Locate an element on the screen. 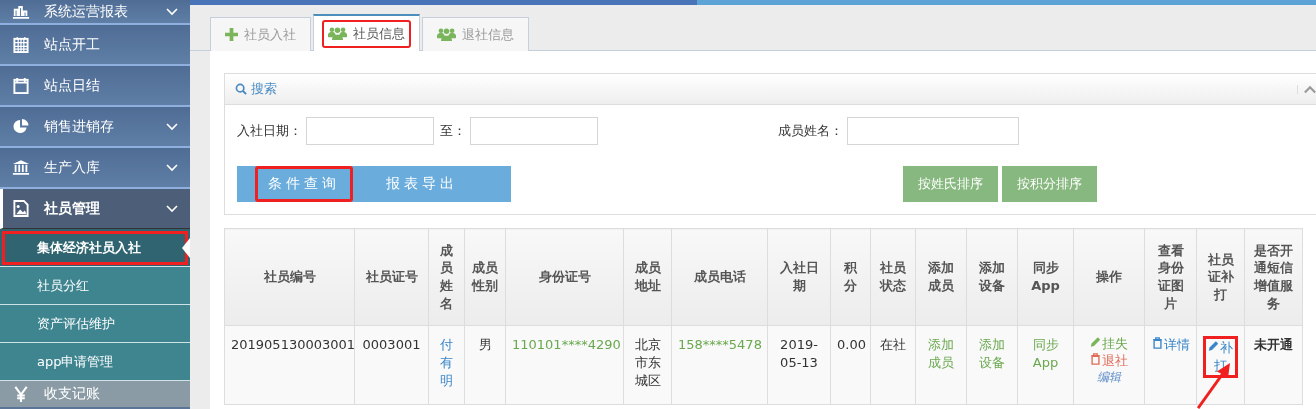 This screenshot has width=1316, height=409. sidebar-item: 生产入库 is located at coordinates (95, 168).